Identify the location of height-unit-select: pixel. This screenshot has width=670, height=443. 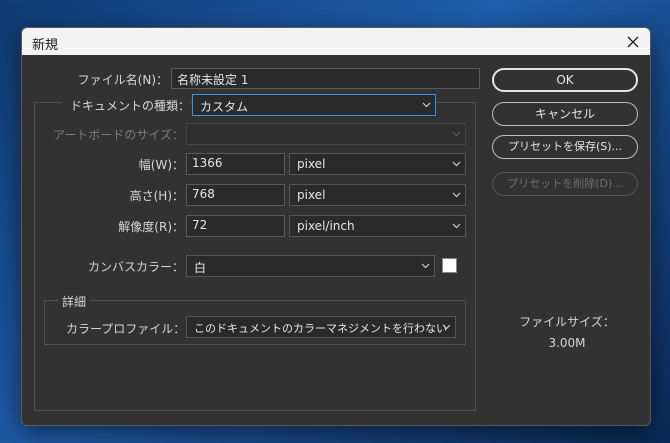
(377, 195).